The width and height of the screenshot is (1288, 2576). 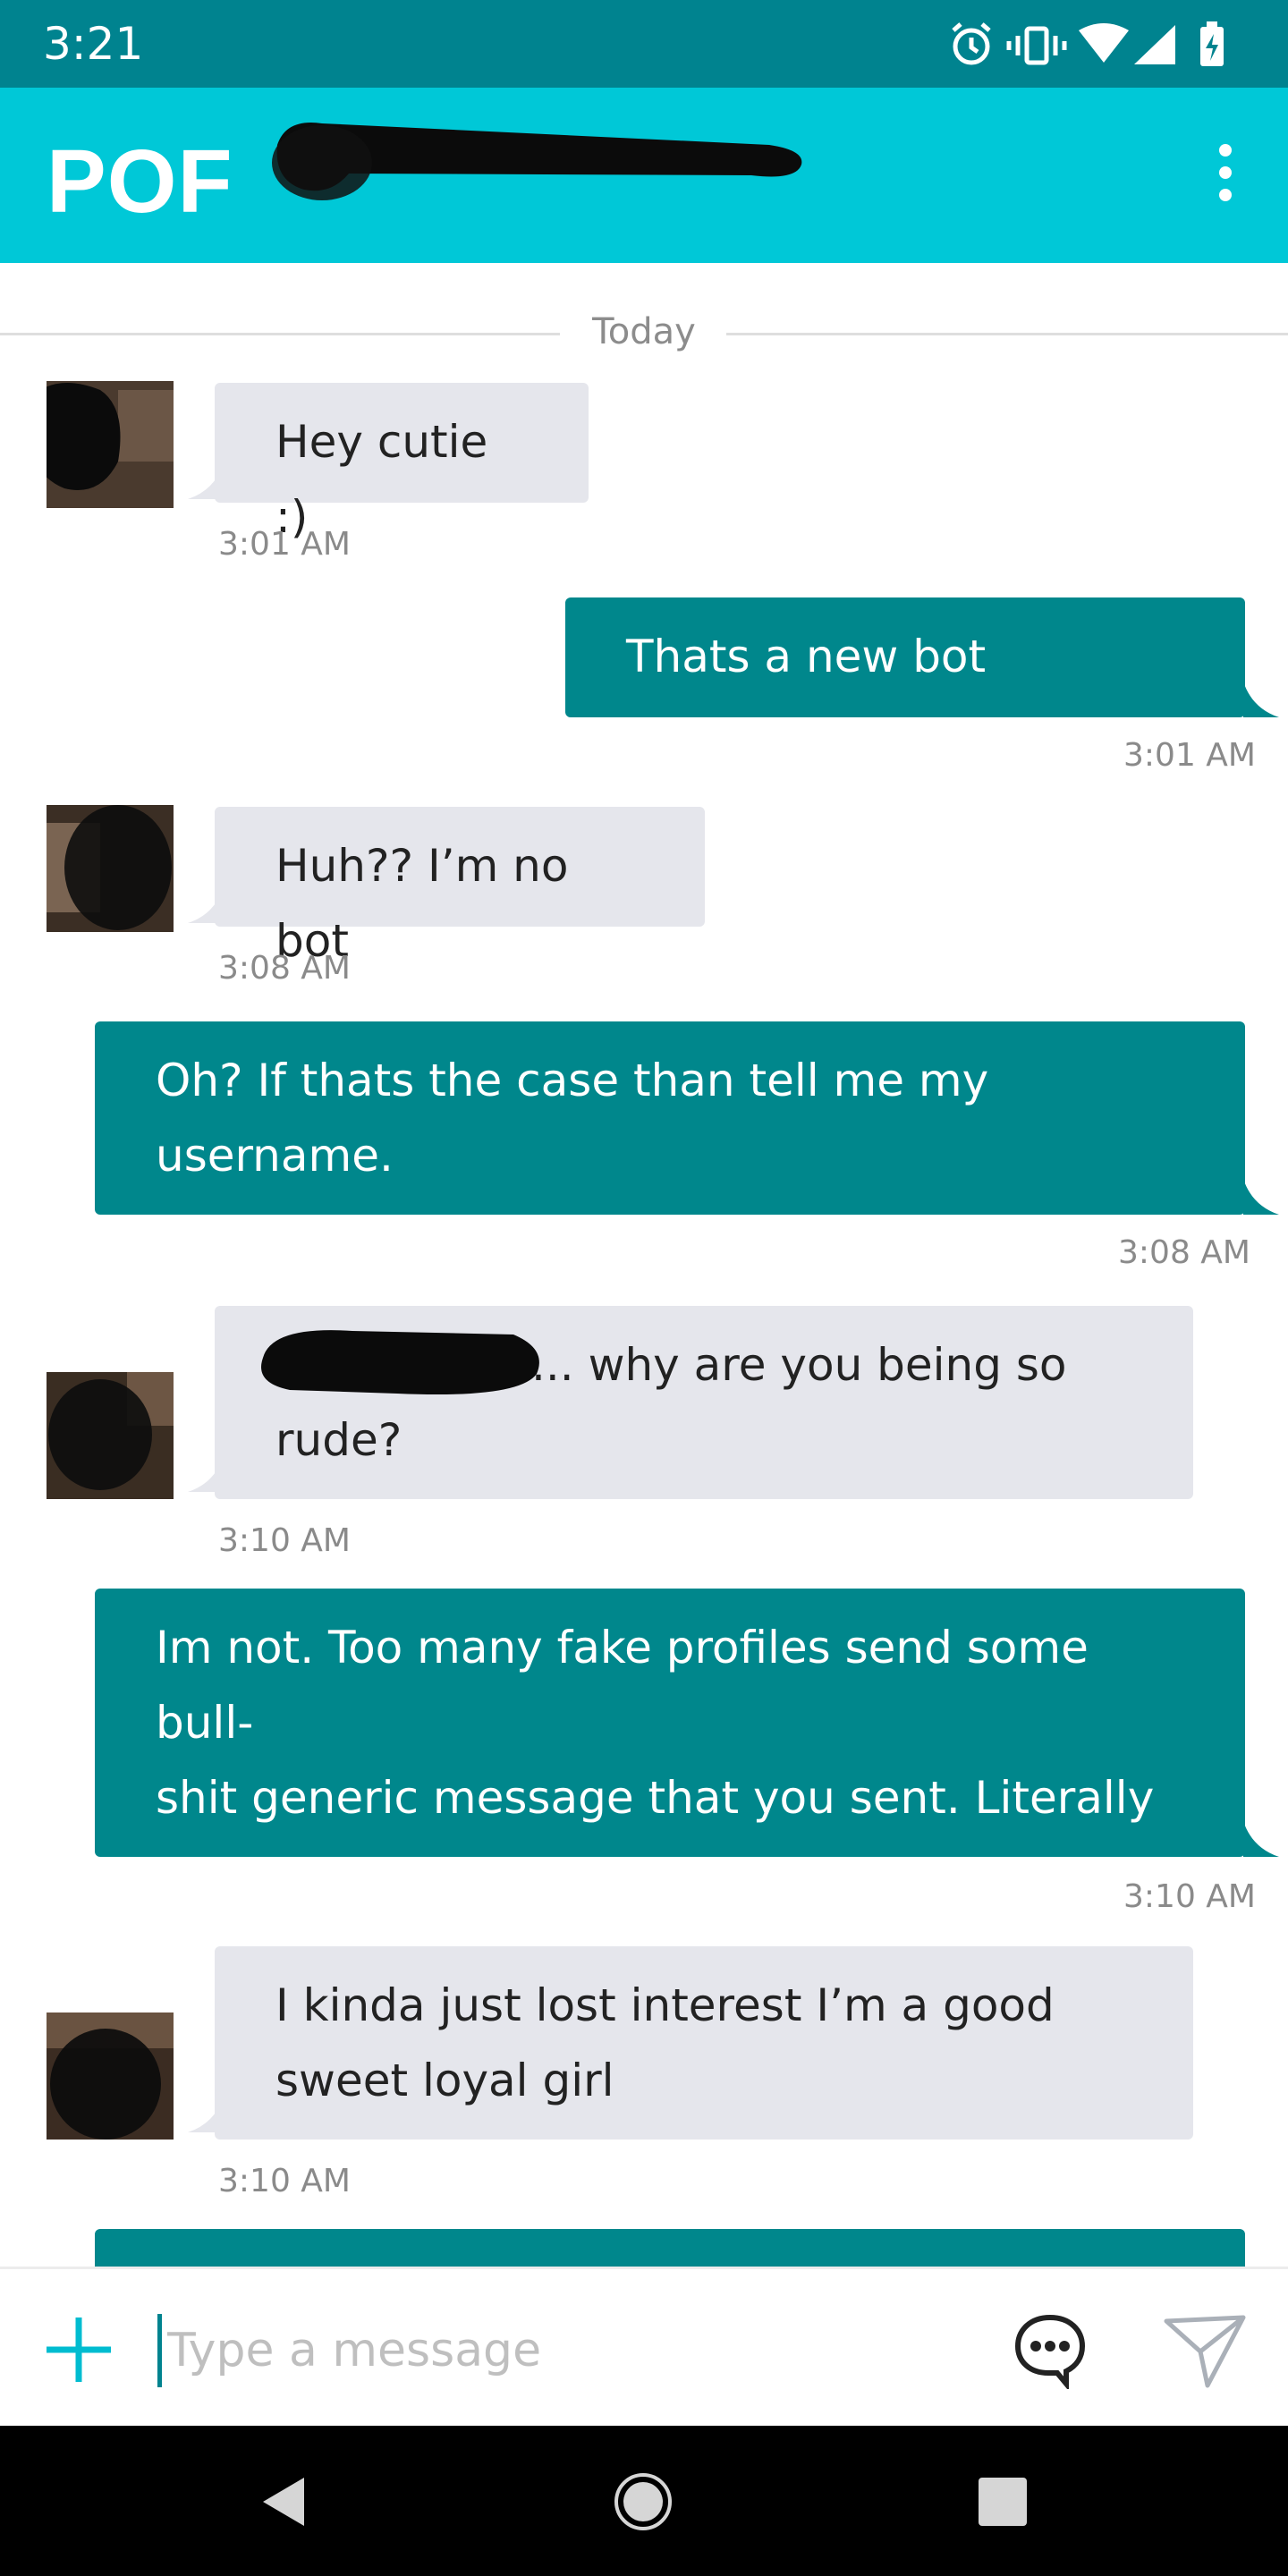 What do you see at coordinates (1050, 2349) in the screenshot?
I see `quick-replies-icon` at bounding box center [1050, 2349].